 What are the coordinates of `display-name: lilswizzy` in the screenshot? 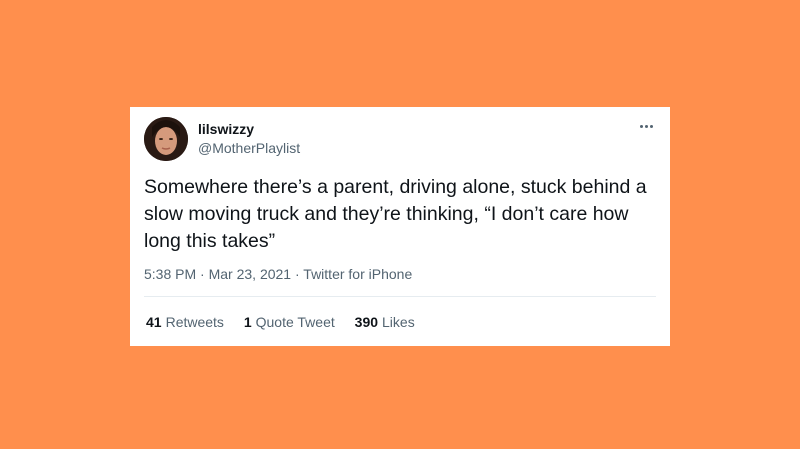 It's located at (226, 129).